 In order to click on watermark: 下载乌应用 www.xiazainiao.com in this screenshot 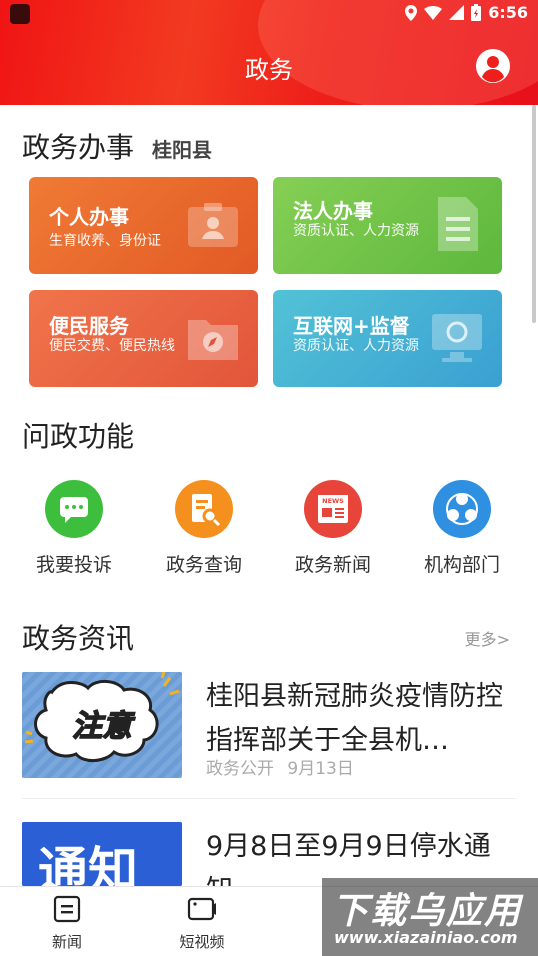, I will do `click(430, 917)`.